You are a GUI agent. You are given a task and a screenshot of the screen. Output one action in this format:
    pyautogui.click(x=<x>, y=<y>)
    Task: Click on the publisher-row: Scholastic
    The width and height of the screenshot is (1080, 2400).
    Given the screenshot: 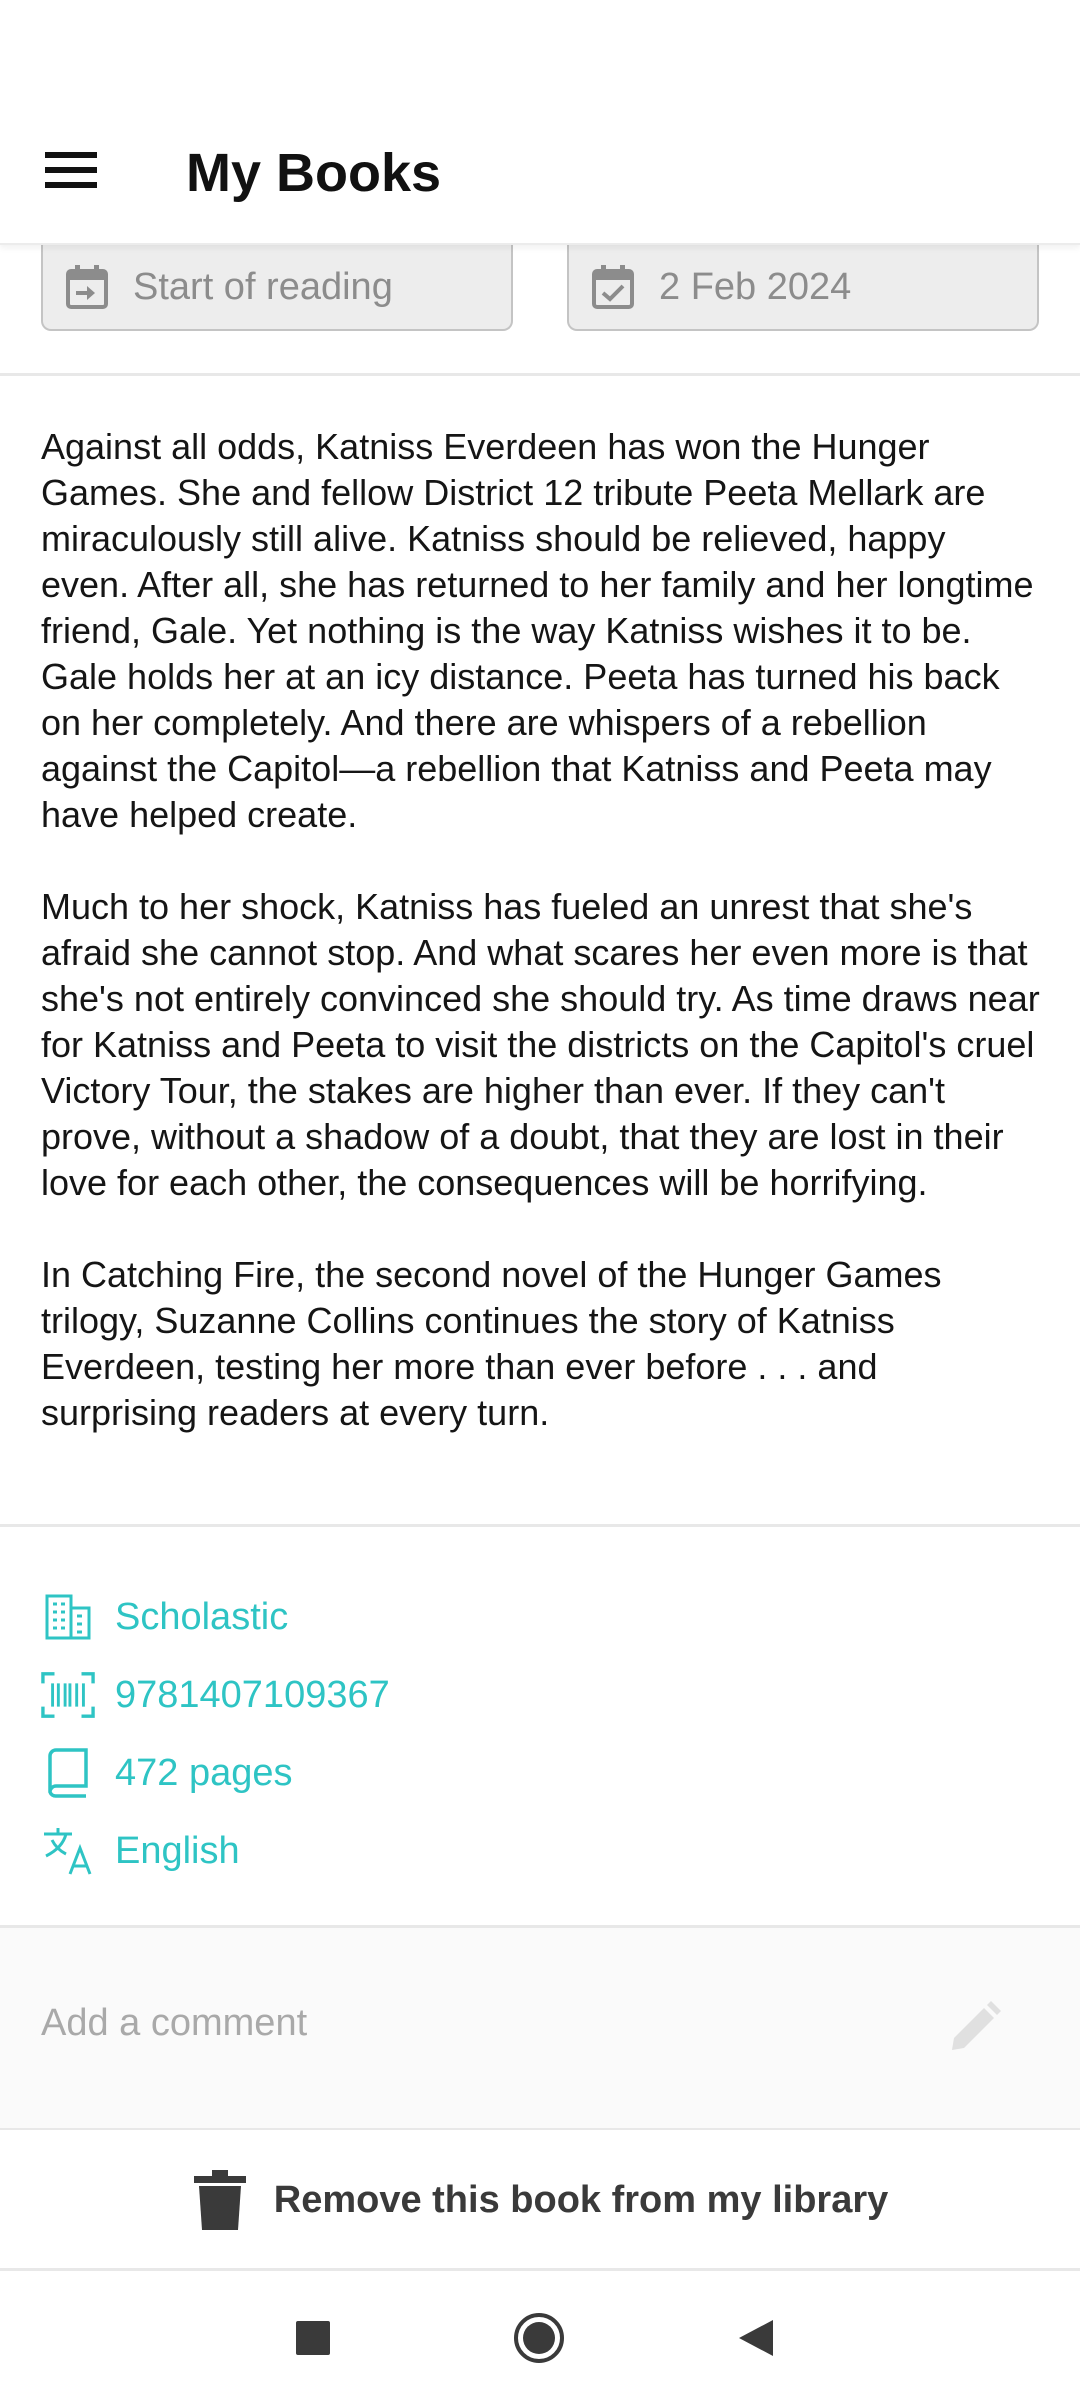 What is the action you would take?
    pyautogui.click(x=541, y=1617)
    